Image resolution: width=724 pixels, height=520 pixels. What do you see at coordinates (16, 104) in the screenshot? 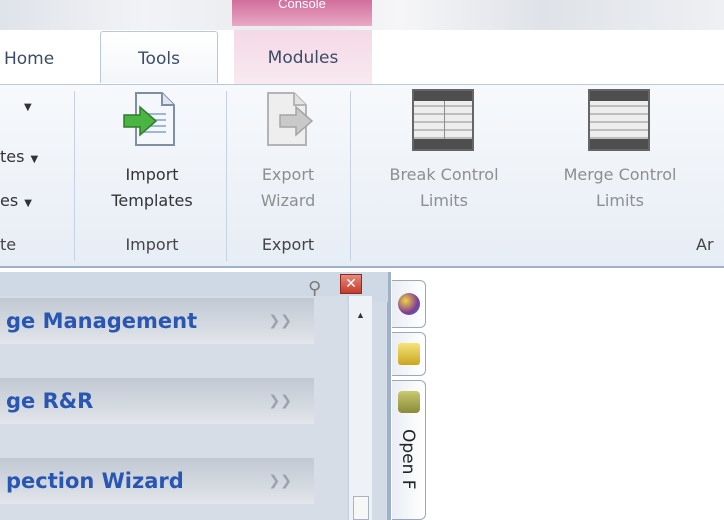
I see `ribbon-partial-item-1: ▼` at bounding box center [16, 104].